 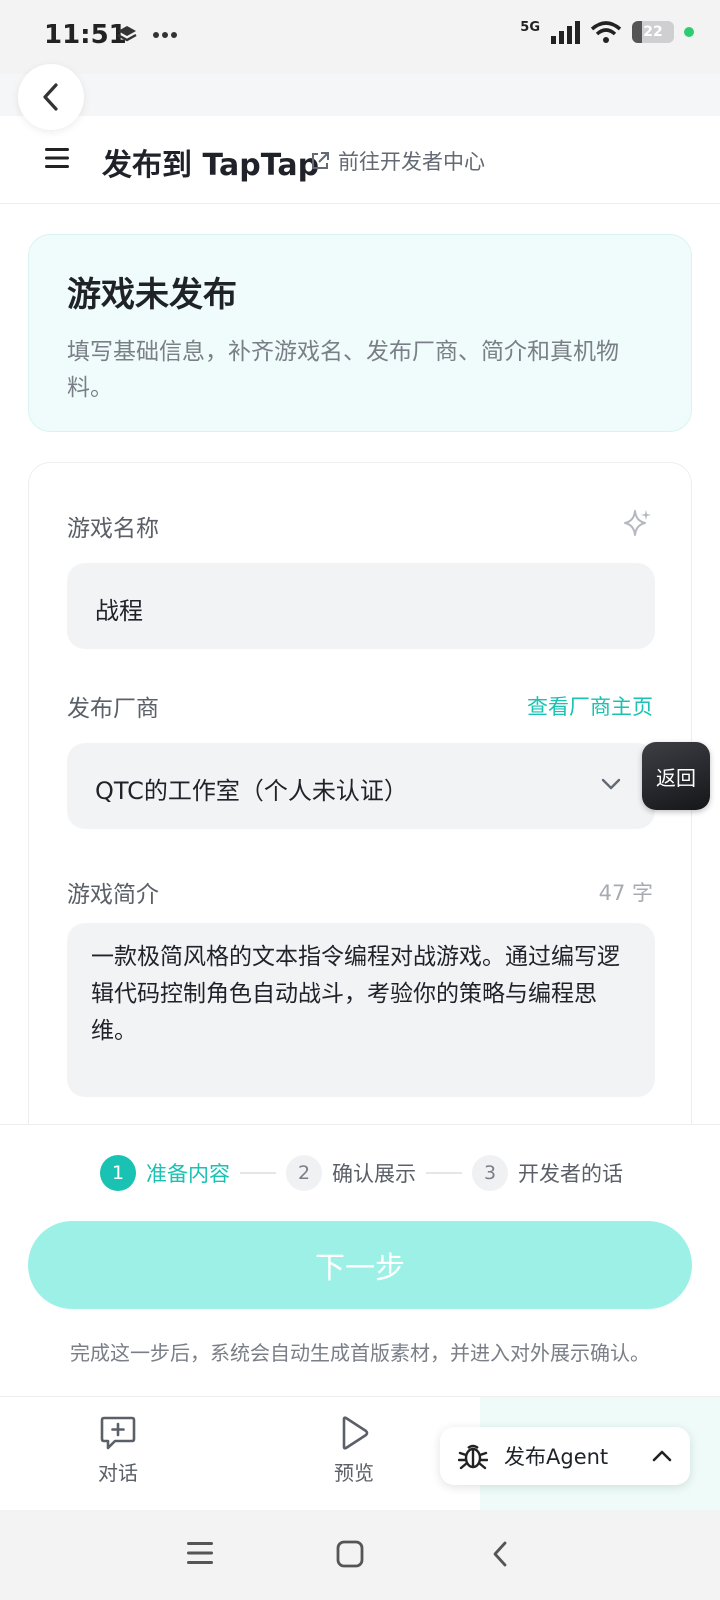 I want to click on page-title: 发布到 TapTap, so click(x=211, y=165).